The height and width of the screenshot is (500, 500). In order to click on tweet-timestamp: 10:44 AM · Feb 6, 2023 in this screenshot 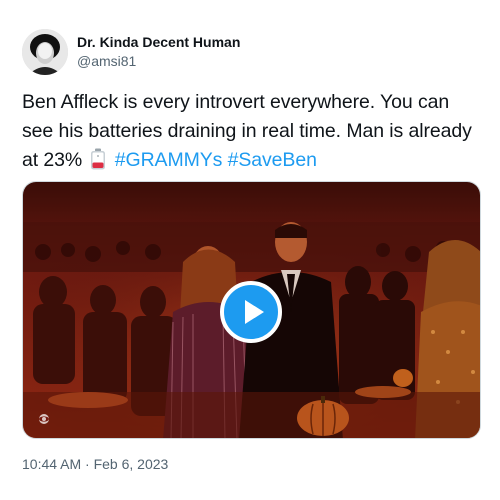, I will do `click(95, 464)`.